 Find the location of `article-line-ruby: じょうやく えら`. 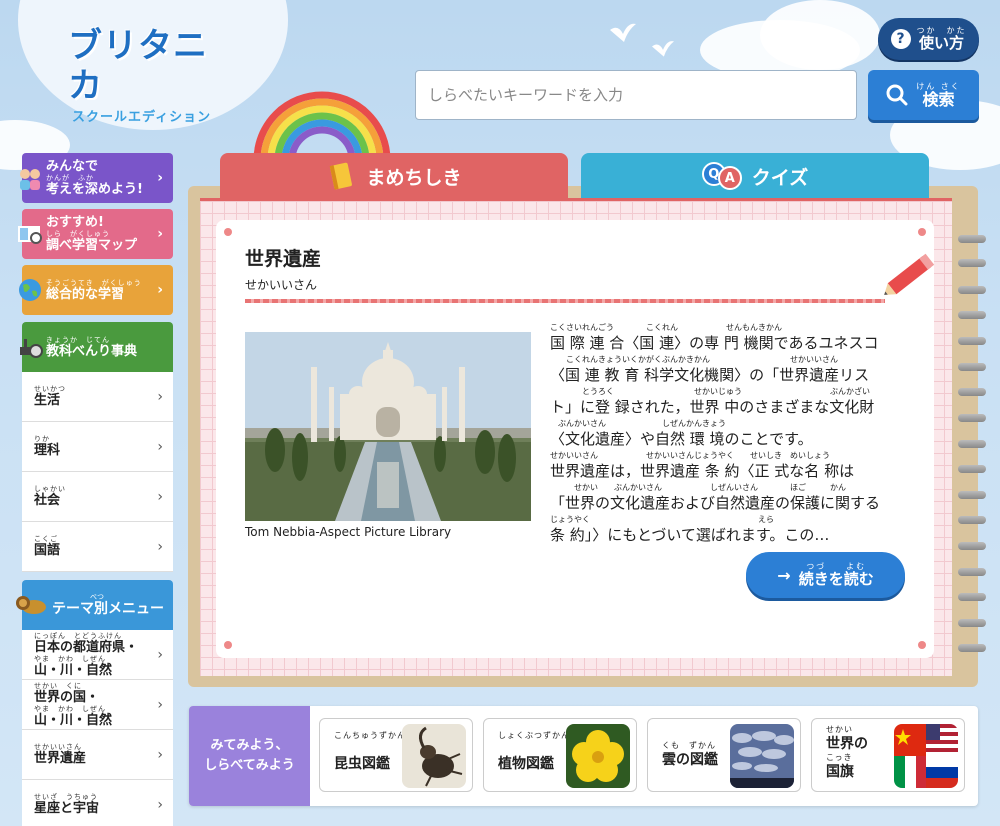

article-line-ruby: じょうやく えら is located at coordinates (662, 519).